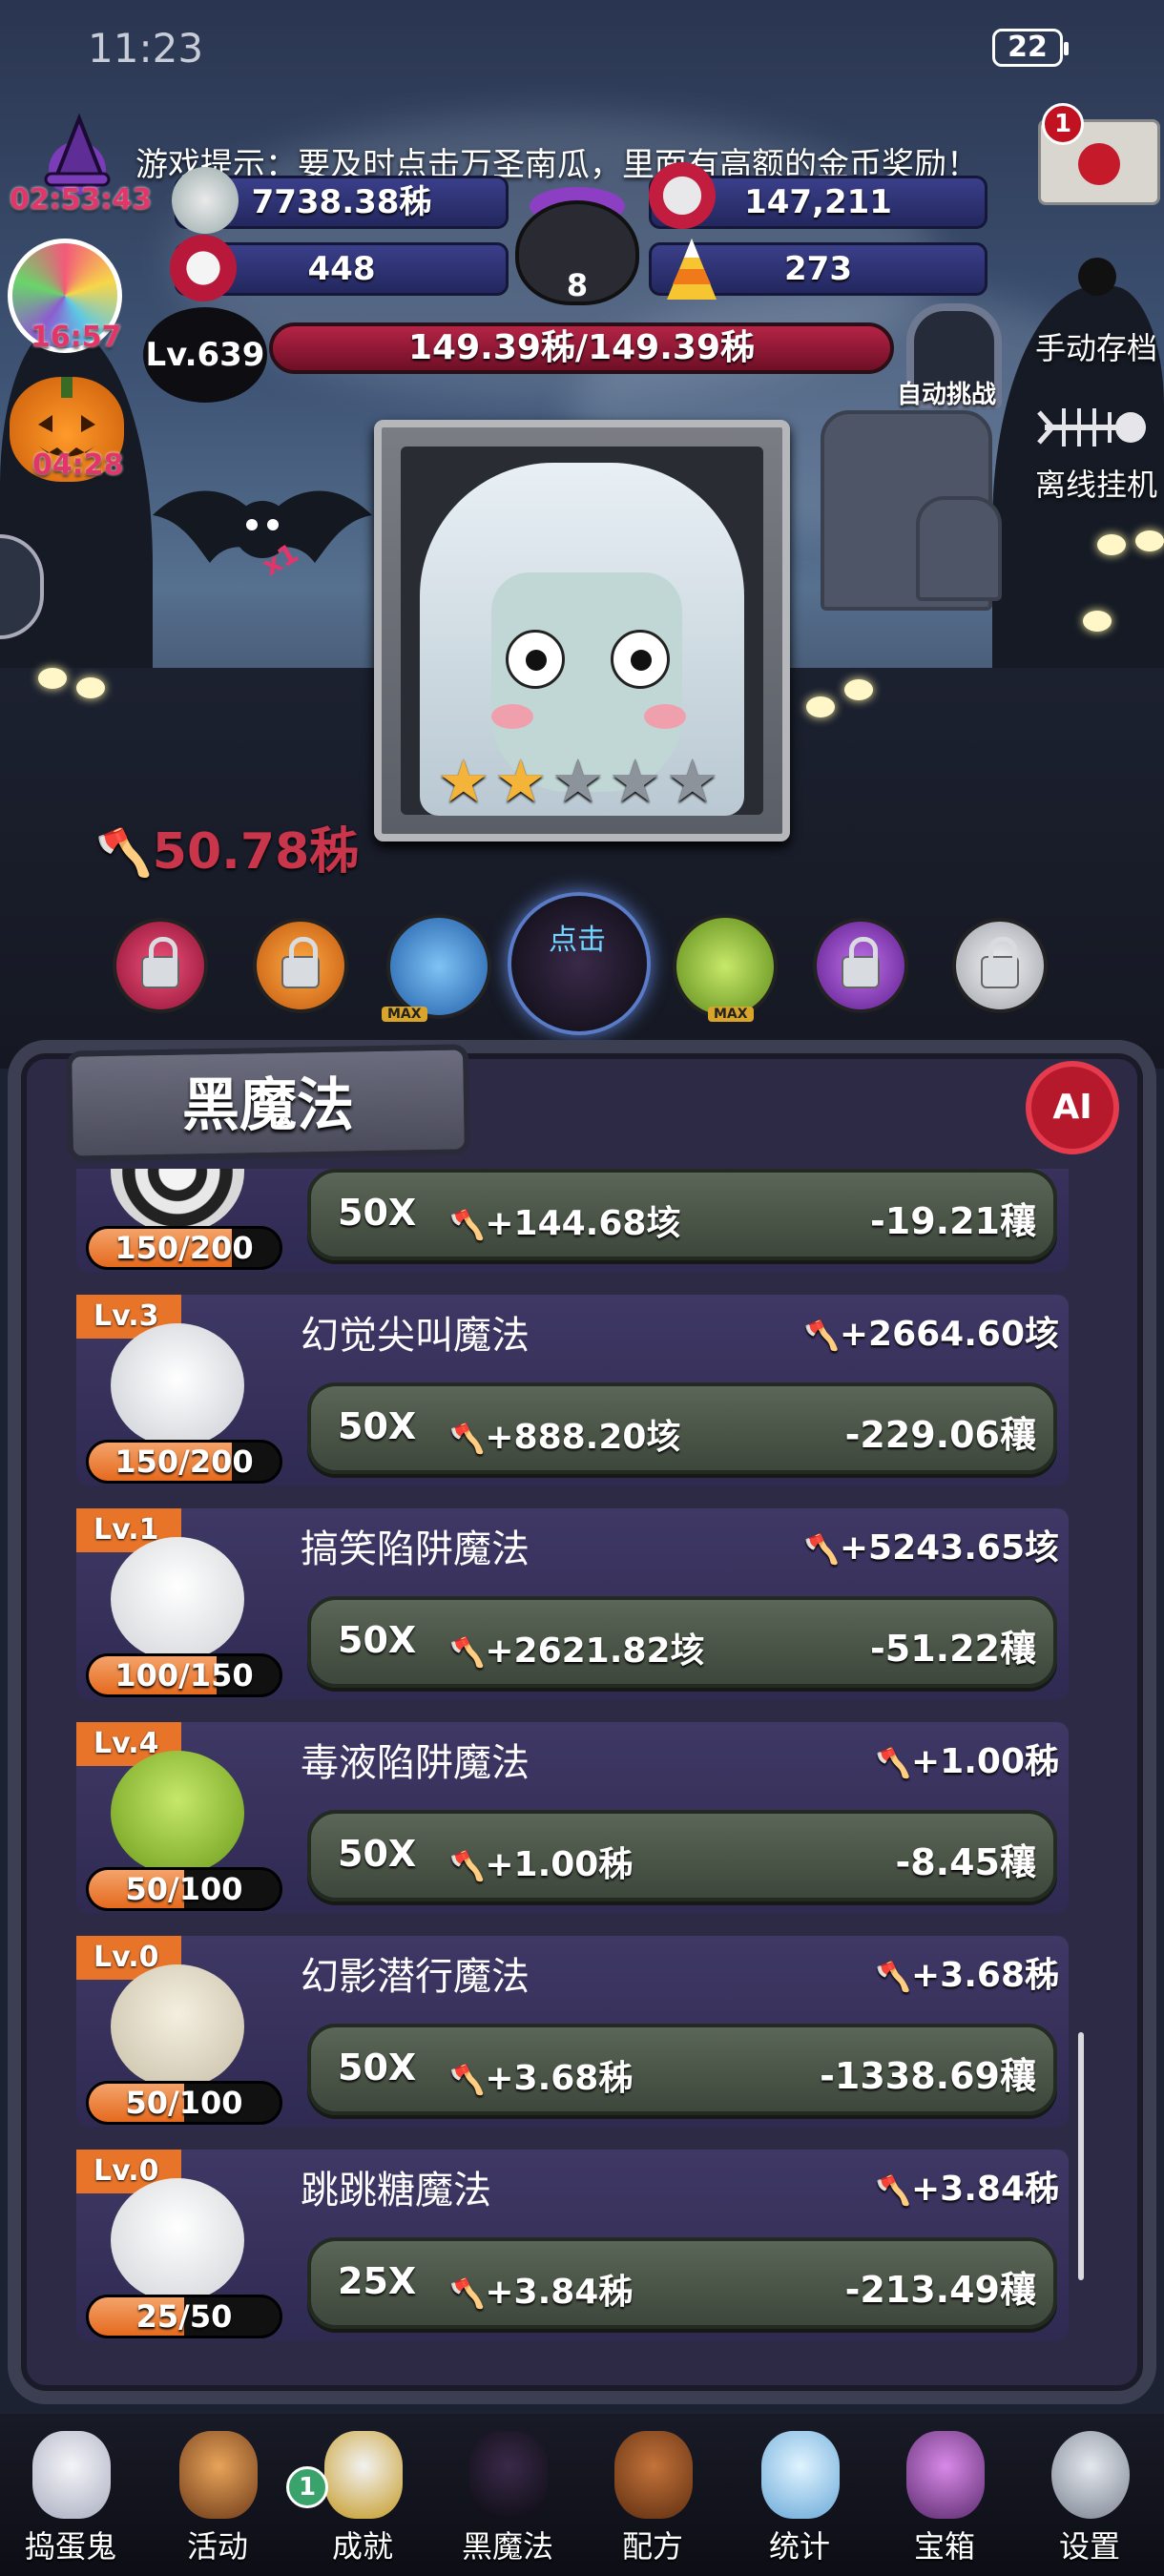 Image resolution: width=1164 pixels, height=2576 pixels. What do you see at coordinates (508, 2495) in the screenshot?
I see `nav-item-3: 黑魔法` at bounding box center [508, 2495].